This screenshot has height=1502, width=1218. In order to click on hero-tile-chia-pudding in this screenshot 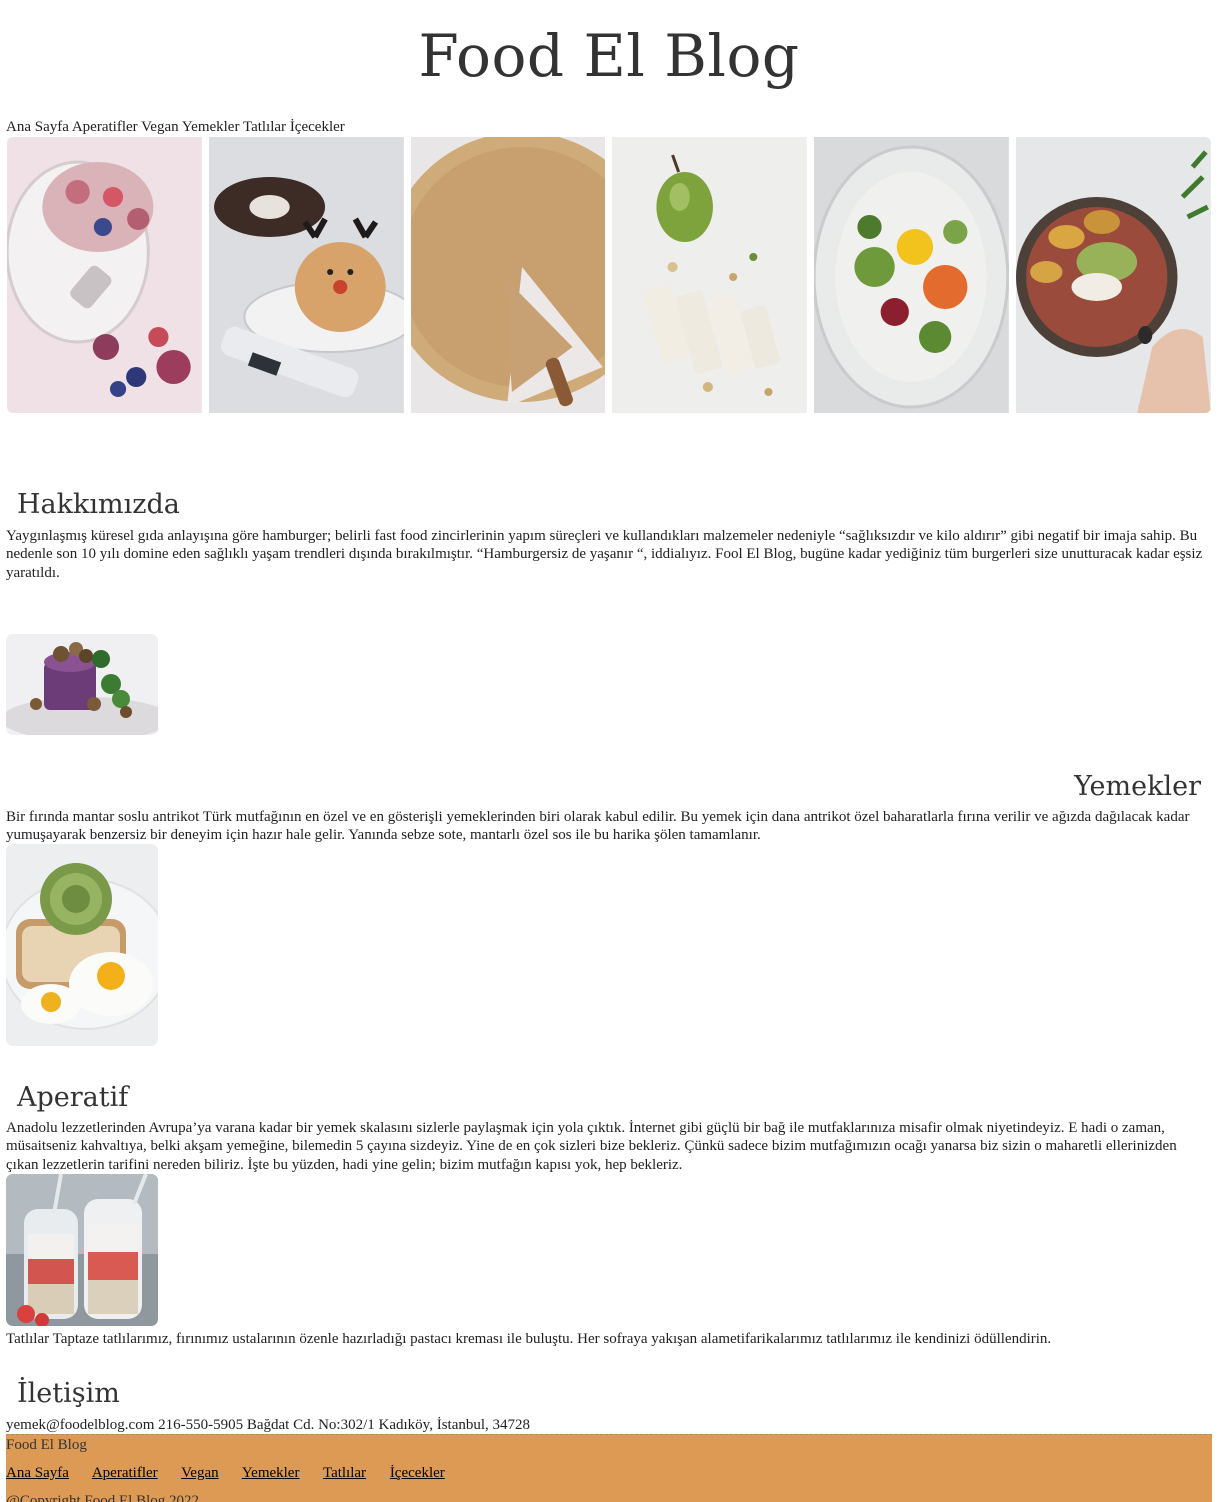, I will do `click(104, 275)`.